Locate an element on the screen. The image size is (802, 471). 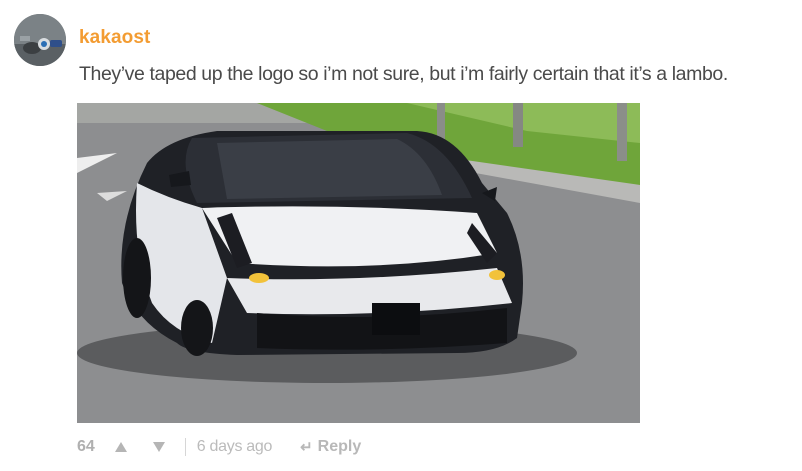
user-avatar-icon is located at coordinates (40, 40).